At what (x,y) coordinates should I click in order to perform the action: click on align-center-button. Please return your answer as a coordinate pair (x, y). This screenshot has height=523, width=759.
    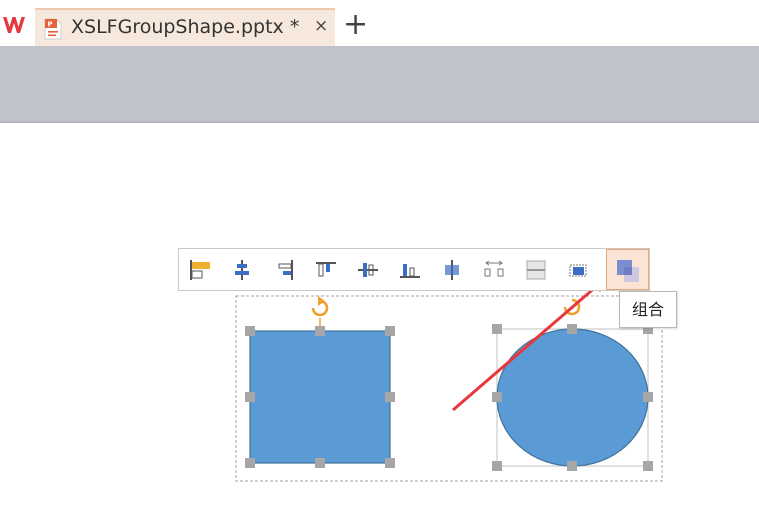
    Looking at the image, I should click on (242, 270).